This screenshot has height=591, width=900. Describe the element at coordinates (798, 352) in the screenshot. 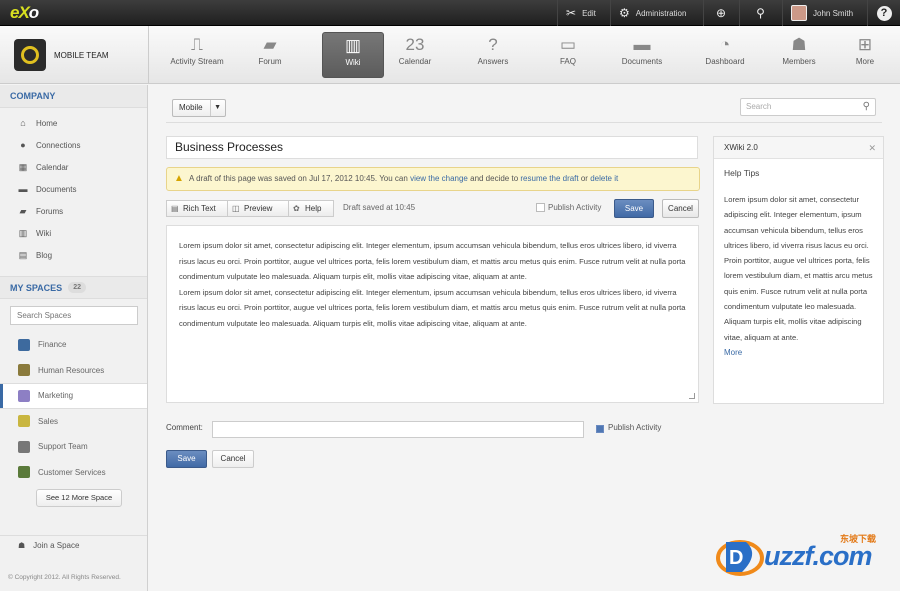

I see `help-more-link: More` at that location.